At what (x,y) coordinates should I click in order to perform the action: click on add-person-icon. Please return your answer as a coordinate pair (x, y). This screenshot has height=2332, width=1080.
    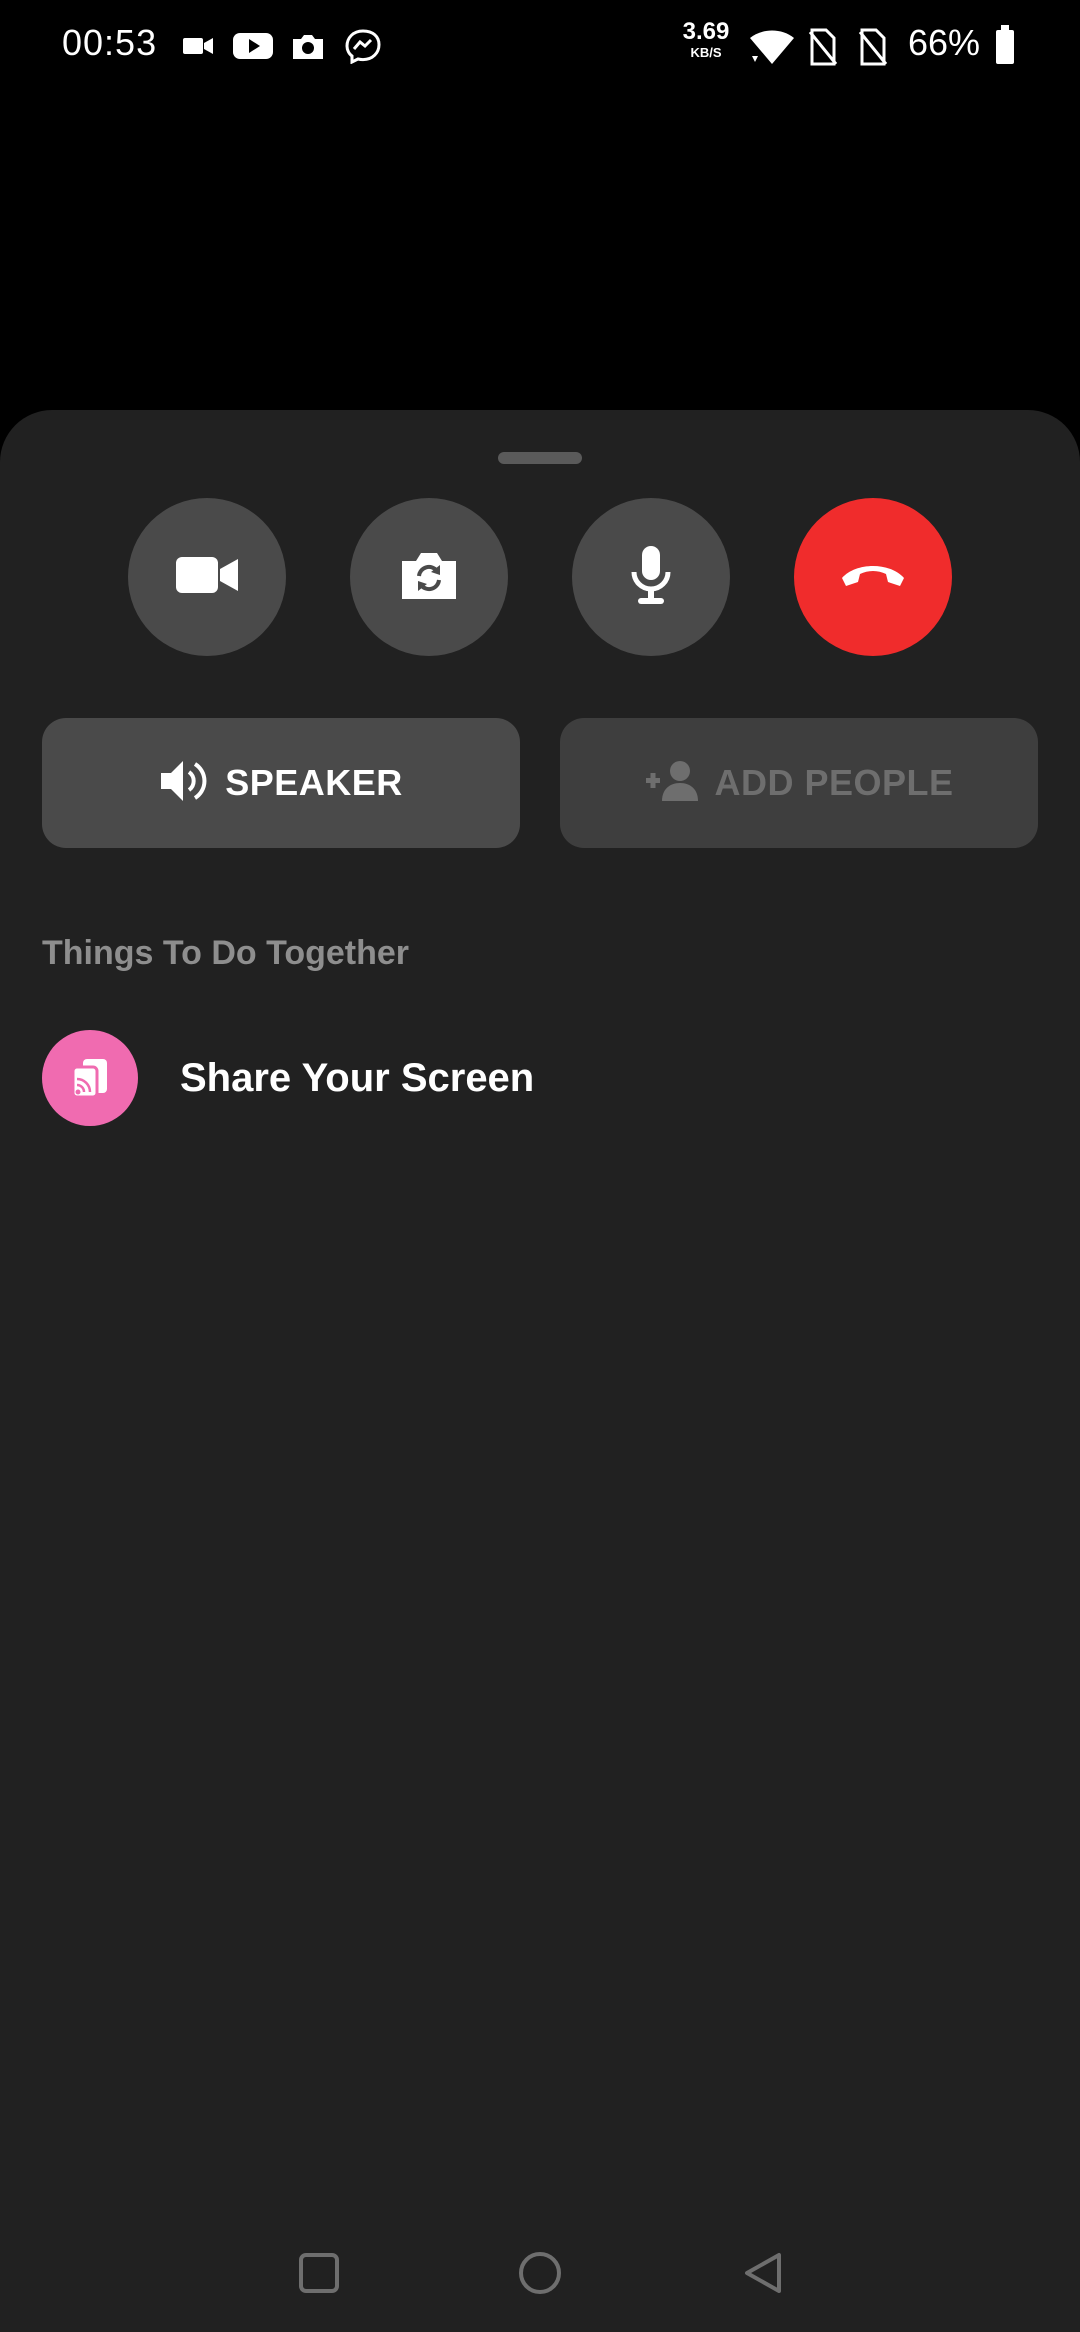
    Looking at the image, I should click on (672, 783).